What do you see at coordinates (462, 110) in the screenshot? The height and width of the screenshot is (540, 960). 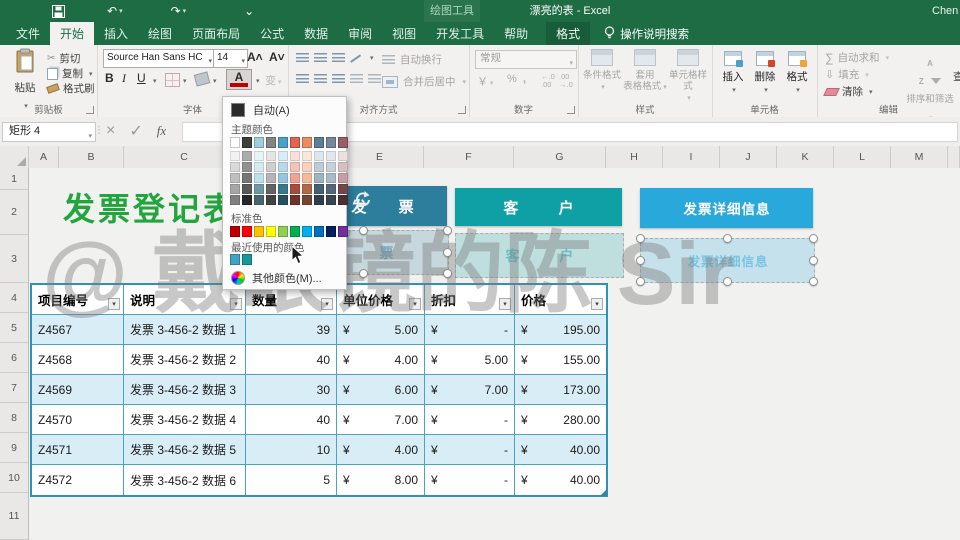 I see `alignment-dialog-launcher-icon` at bounding box center [462, 110].